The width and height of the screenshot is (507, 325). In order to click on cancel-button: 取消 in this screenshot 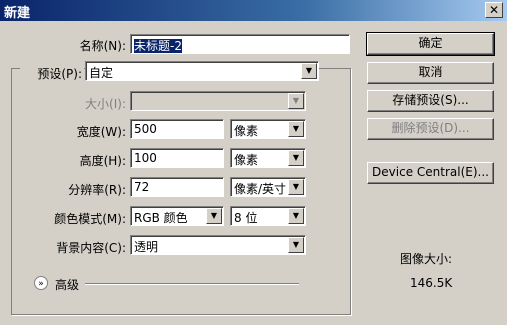, I will do `click(430, 73)`.